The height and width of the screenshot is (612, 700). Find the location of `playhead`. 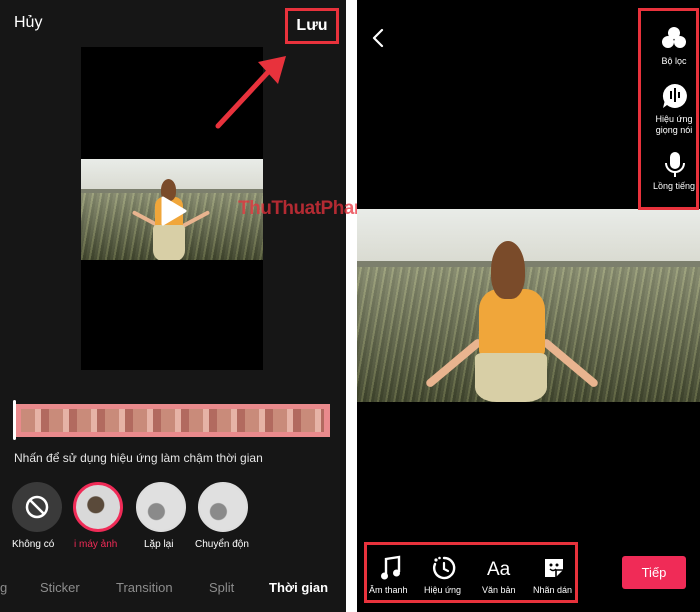

playhead is located at coordinates (14, 420).